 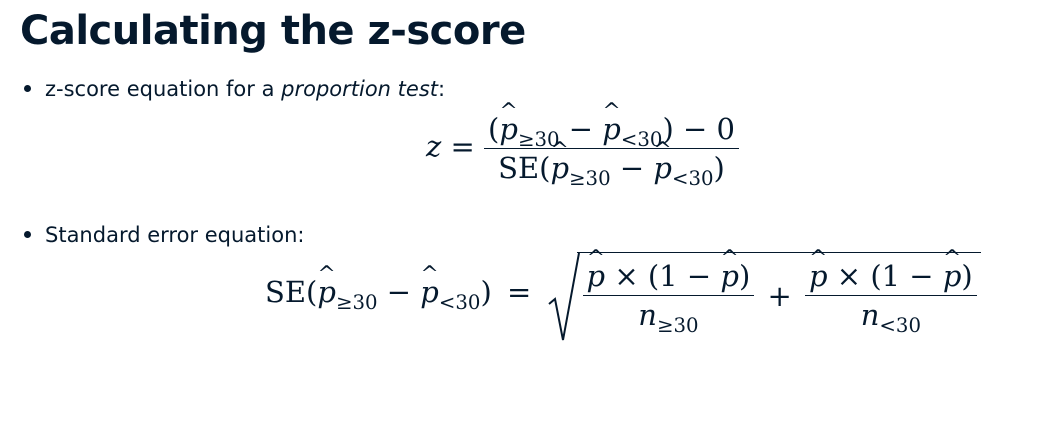 I want to click on sqrt-content: p × (1 − p) n≥30 + p × (1 − p) n<30, so click(x=778, y=294).